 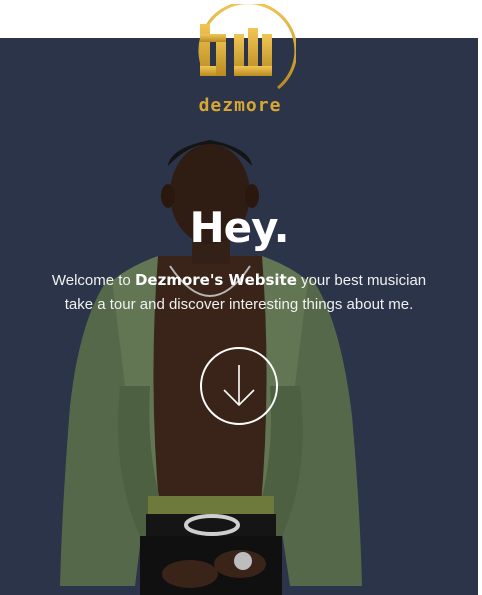 What do you see at coordinates (480, 297) in the screenshot?
I see `right-edge-strip` at bounding box center [480, 297].